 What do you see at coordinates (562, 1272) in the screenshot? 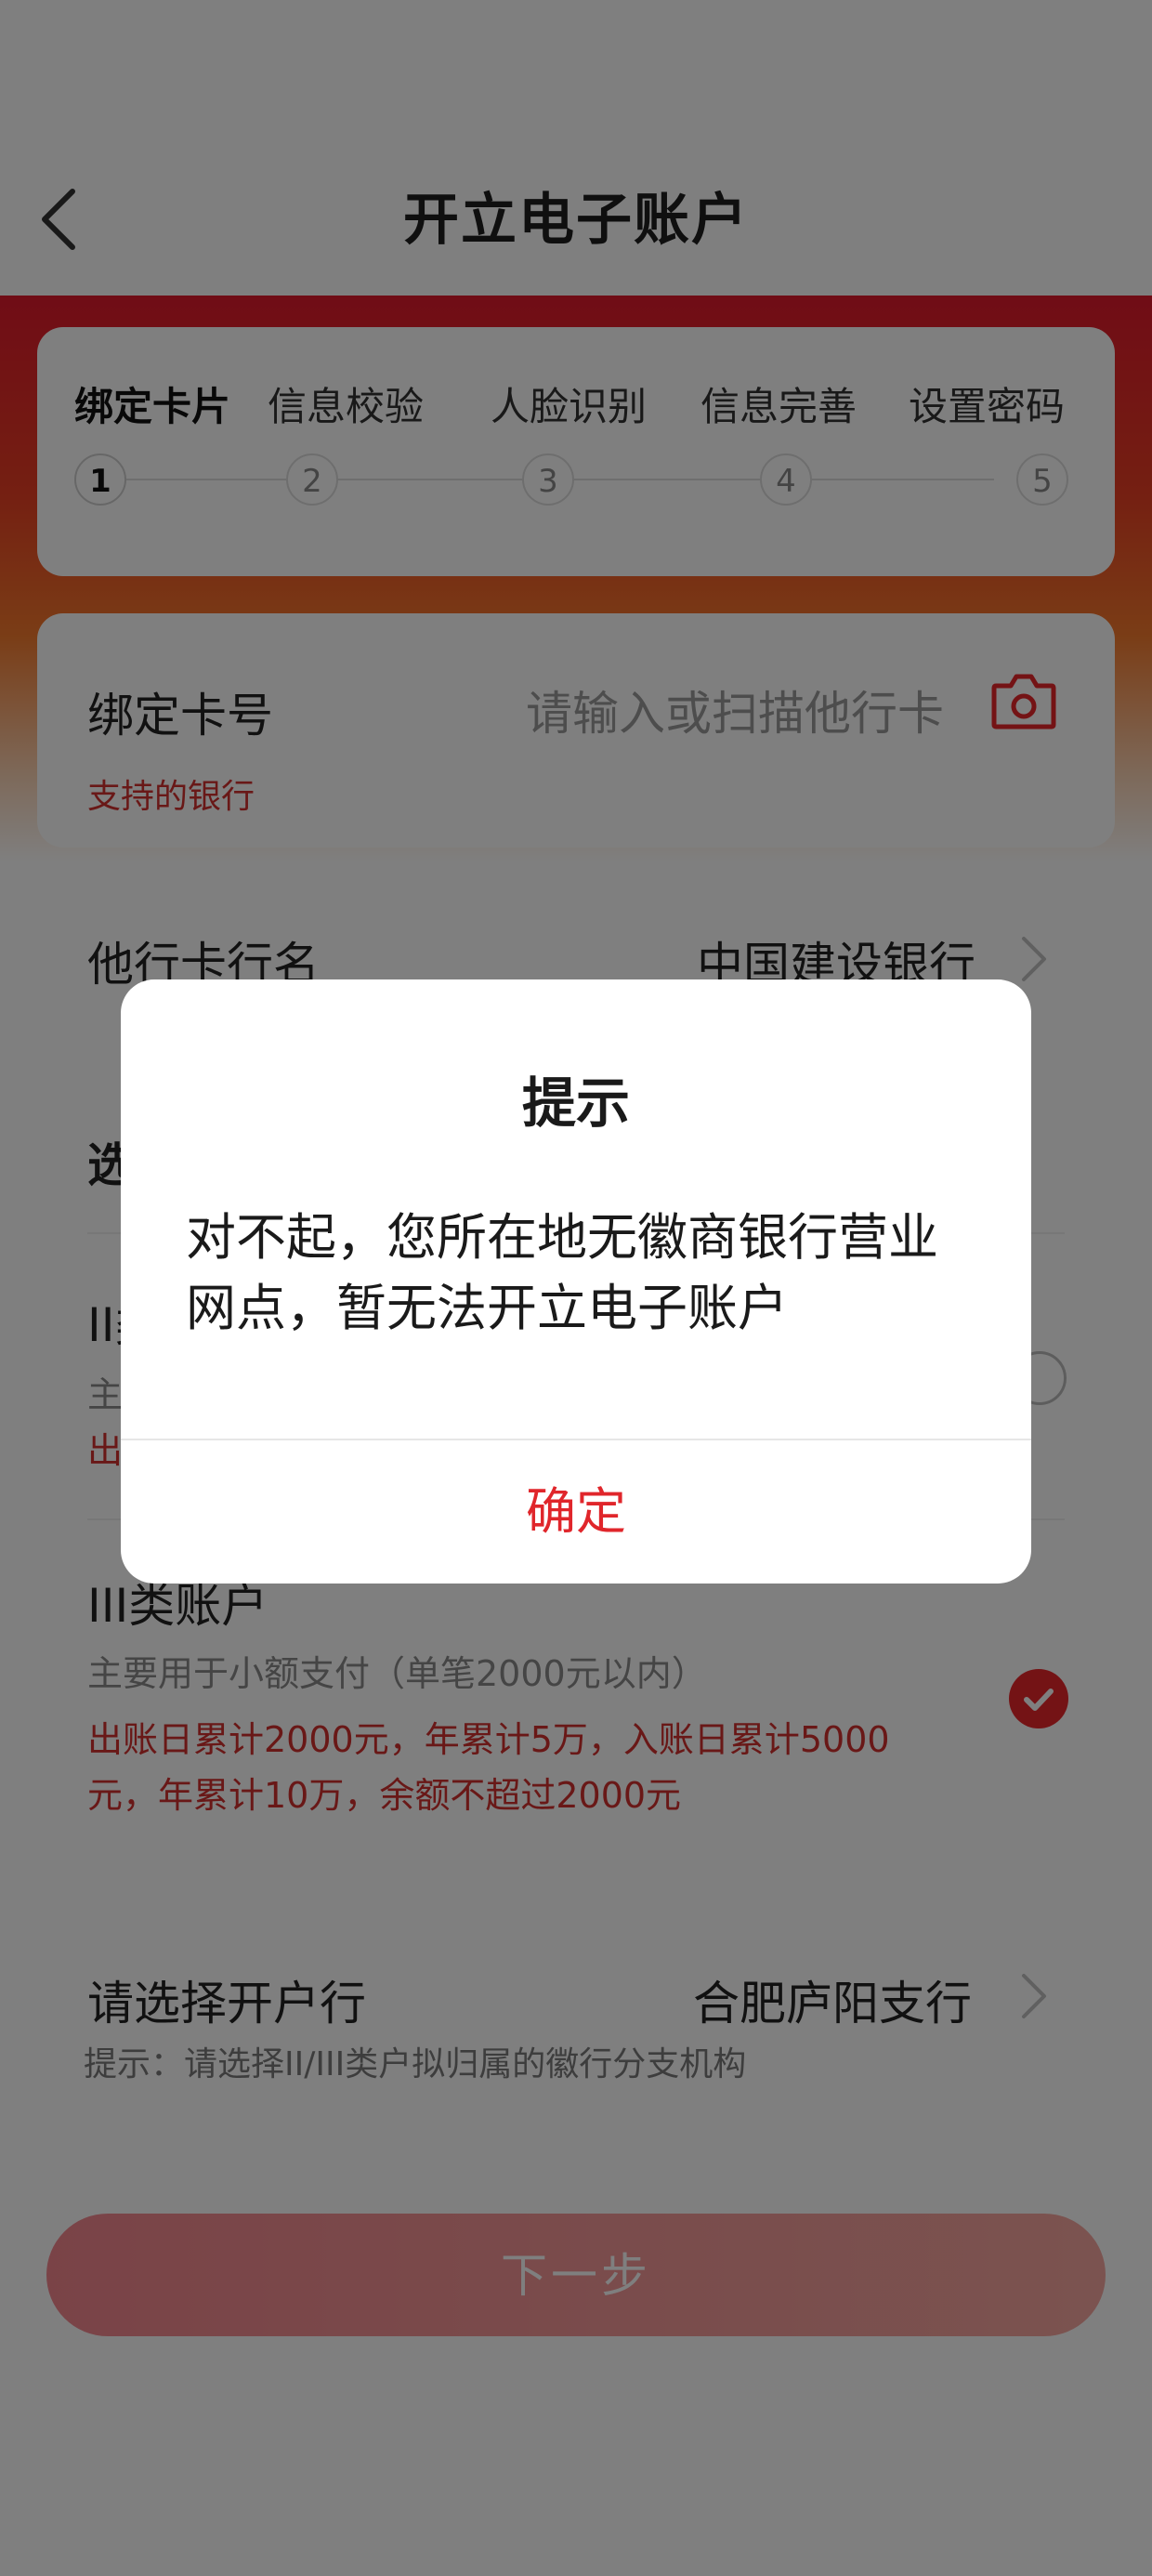
I see `dialog-message: 对不起，您所在地无徽商银行营业网点，暂无法开立电子账户` at bounding box center [562, 1272].